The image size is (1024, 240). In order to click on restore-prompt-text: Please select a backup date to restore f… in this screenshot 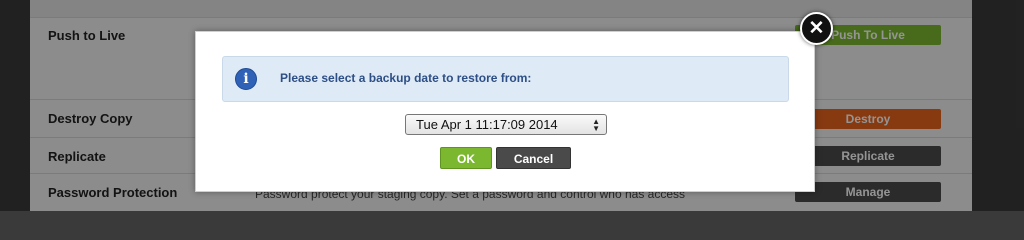, I will do `click(406, 78)`.